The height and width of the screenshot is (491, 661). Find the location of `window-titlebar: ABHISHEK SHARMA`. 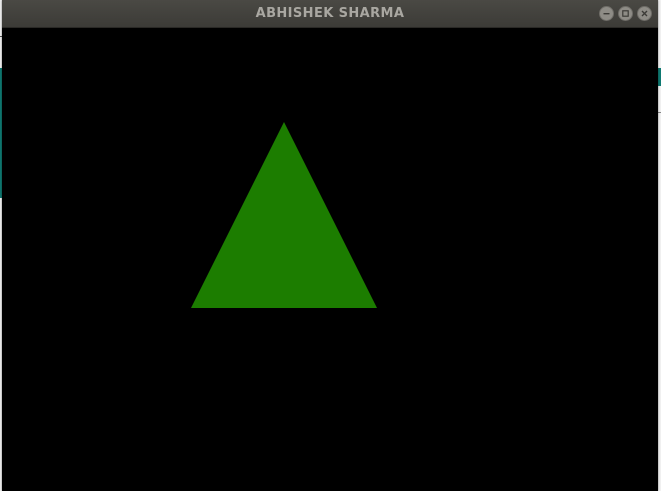

window-titlebar: ABHISHEK SHARMA is located at coordinates (330, 14).